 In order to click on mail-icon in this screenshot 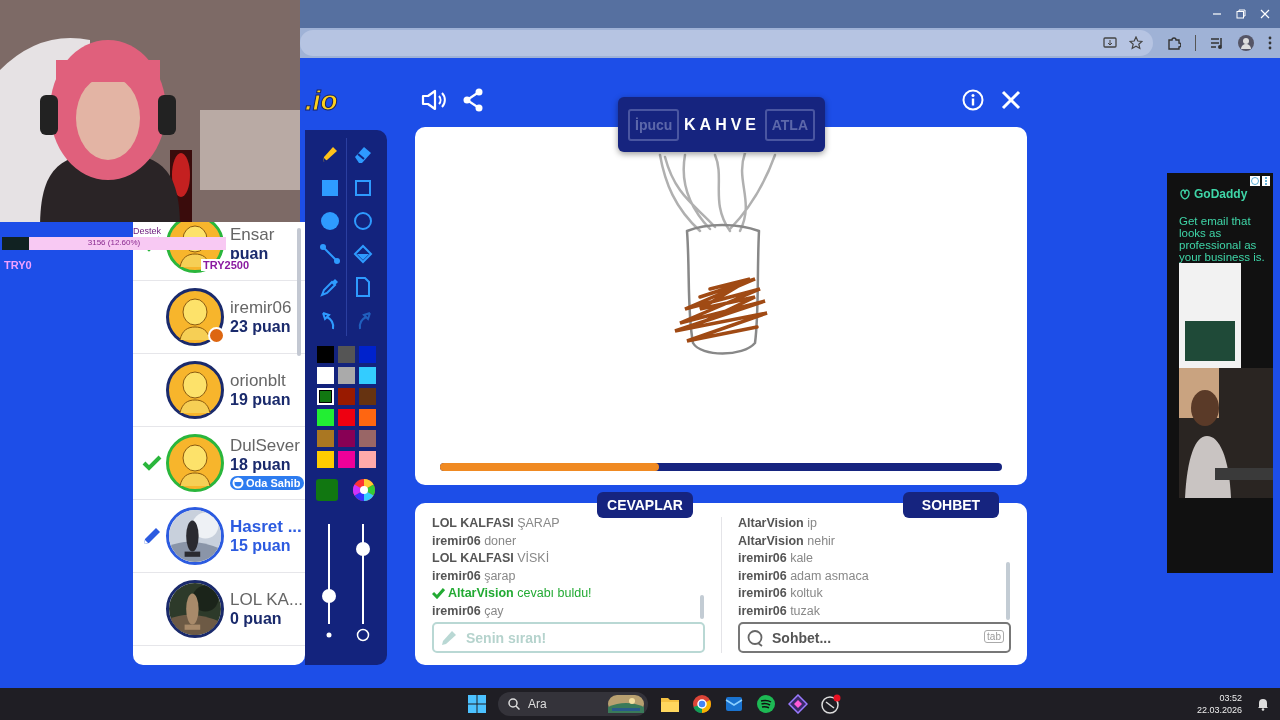, I will do `click(734, 704)`.